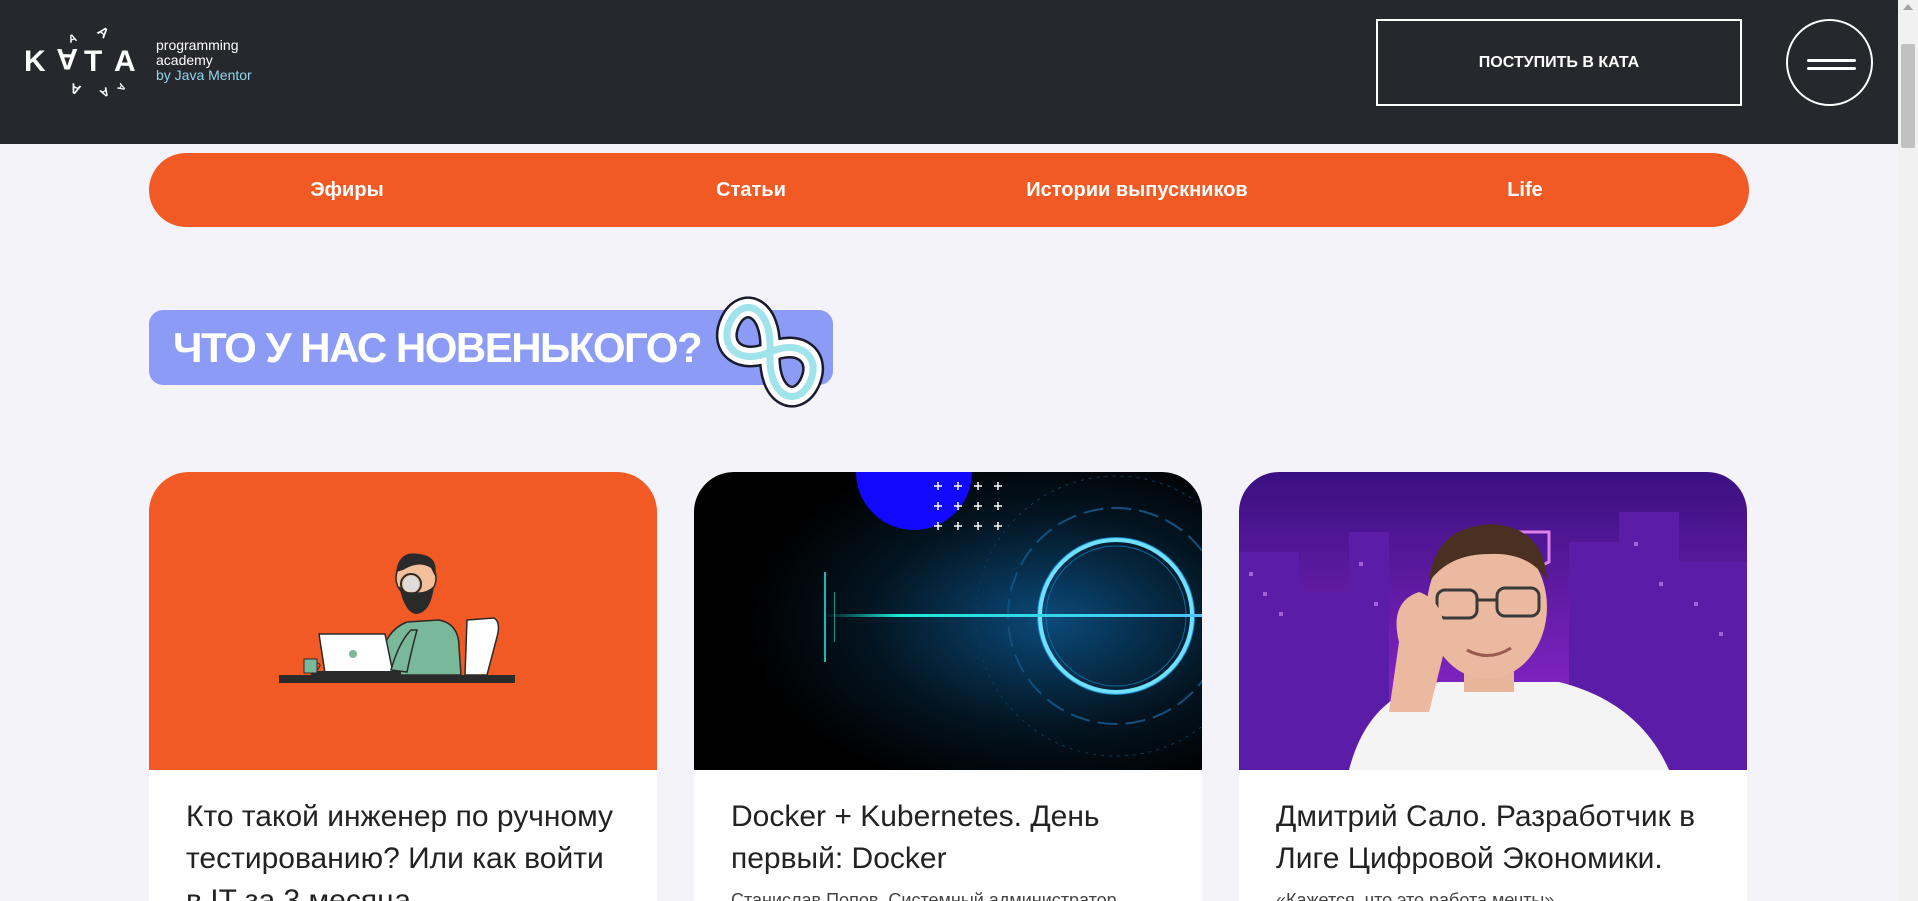  What do you see at coordinates (403, 621) in the screenshot?
I see `illustration-man-laptop-icon` at bounding box center [403, 621].